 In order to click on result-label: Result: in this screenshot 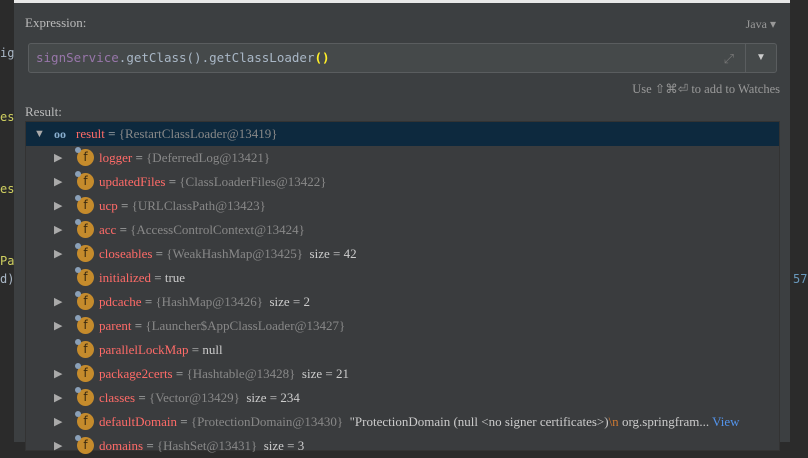, I will do `click(43, 111)`.